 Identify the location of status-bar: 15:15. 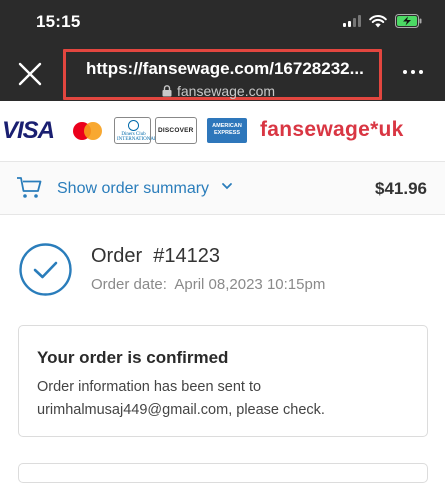
(222, 22).